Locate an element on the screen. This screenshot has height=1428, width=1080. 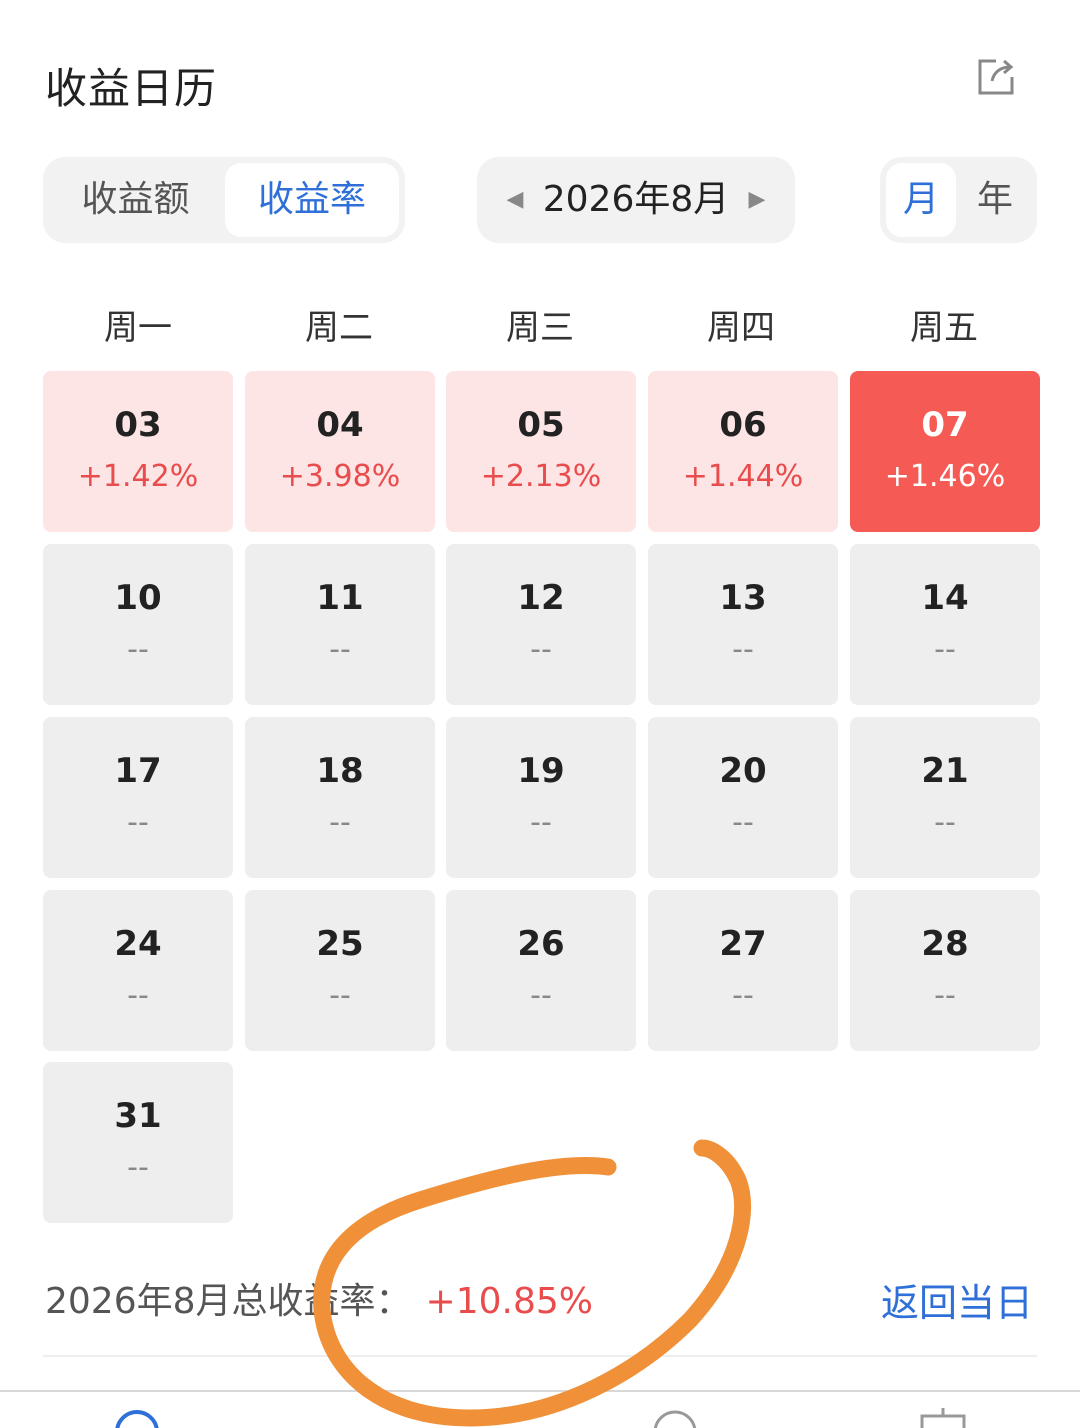
calendar-day-cell: 13 -- is located at coordinates (743, 624).